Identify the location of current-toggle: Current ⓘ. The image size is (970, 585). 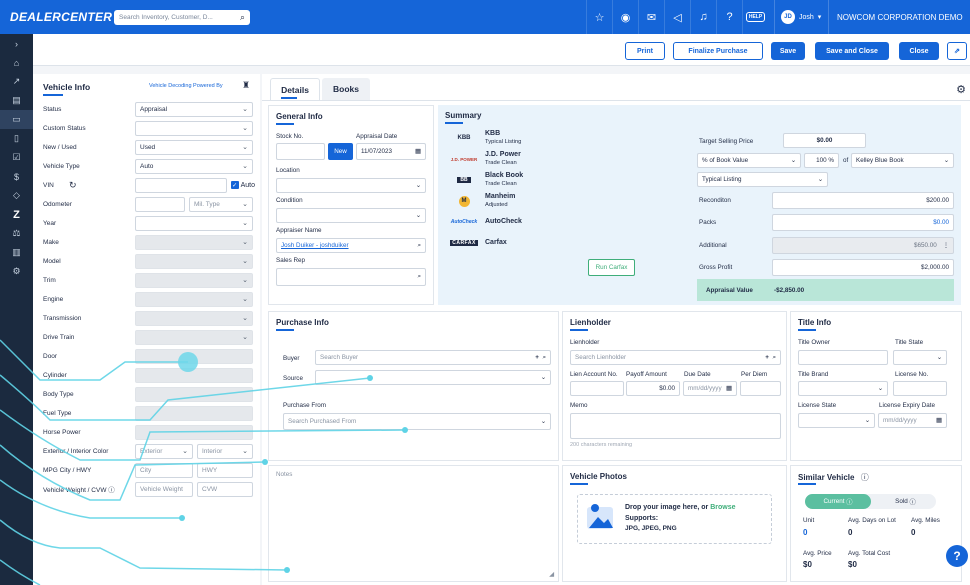
(838, 501).